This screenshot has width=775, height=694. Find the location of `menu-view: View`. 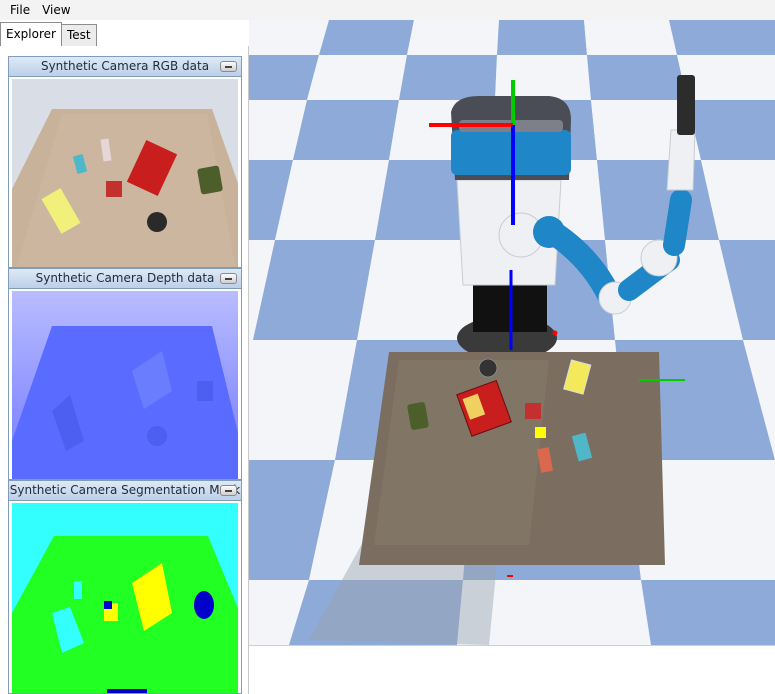

menu-view: View is located at coordinates (56, 10).